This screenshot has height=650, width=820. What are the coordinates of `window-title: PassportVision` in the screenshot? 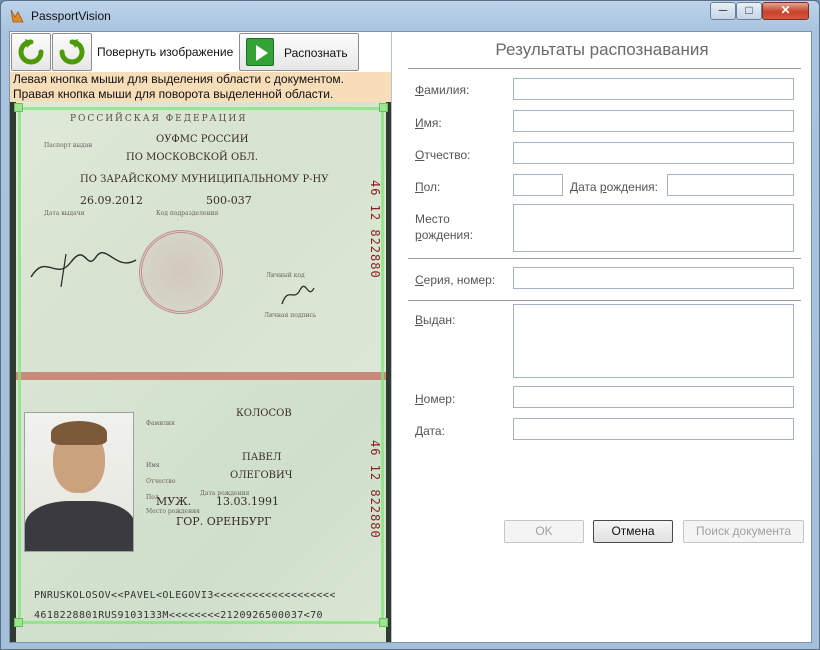 It's located at (71, 16).